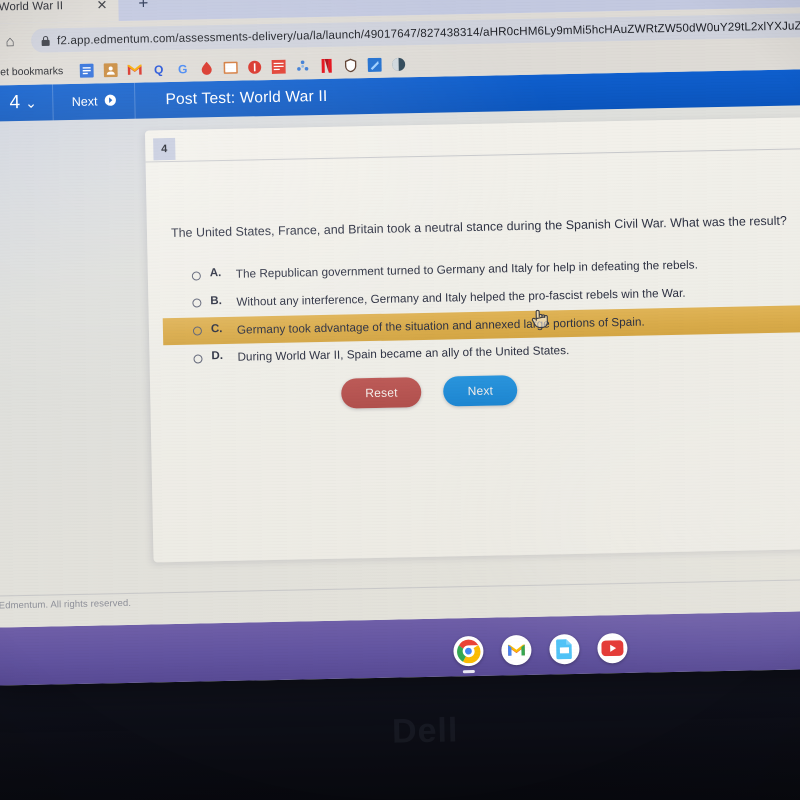 This screenshot has width=800, height=800. What do you see at coordinates (198, 359) in the screenshot?
I see `radio-icon-d` at bounding box center [198, 359].